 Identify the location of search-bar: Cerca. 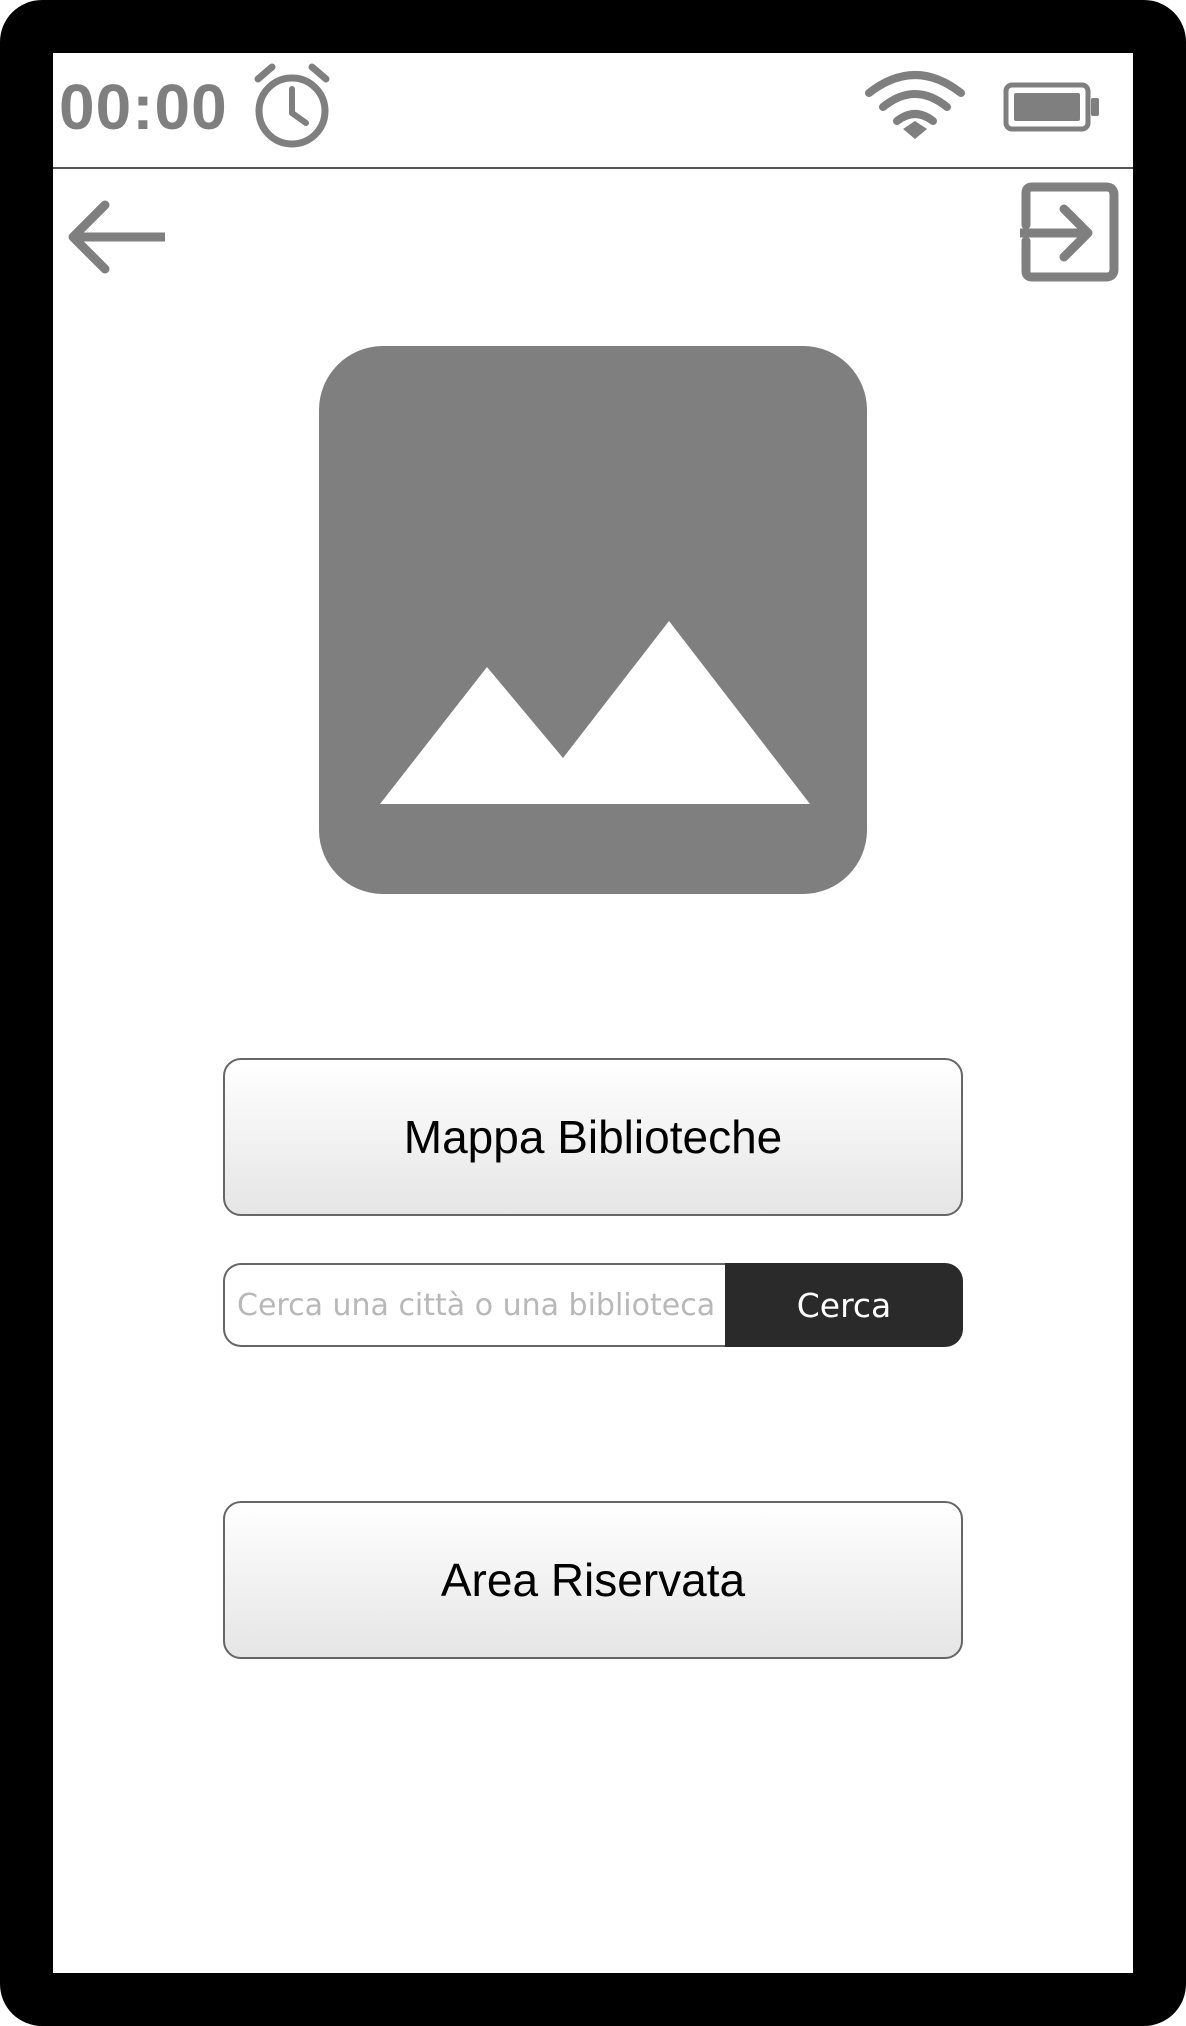
(593, 1305).